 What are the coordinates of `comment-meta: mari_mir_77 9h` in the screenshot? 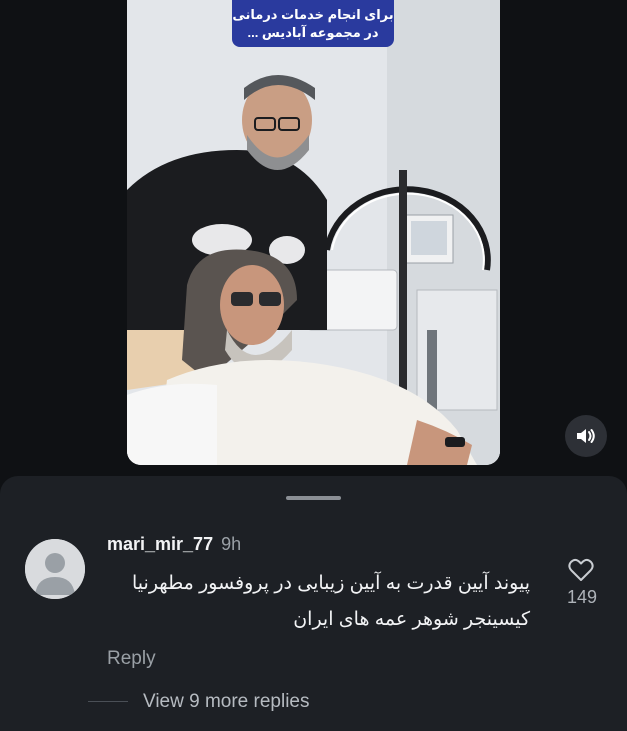 It's located at (174, 544).